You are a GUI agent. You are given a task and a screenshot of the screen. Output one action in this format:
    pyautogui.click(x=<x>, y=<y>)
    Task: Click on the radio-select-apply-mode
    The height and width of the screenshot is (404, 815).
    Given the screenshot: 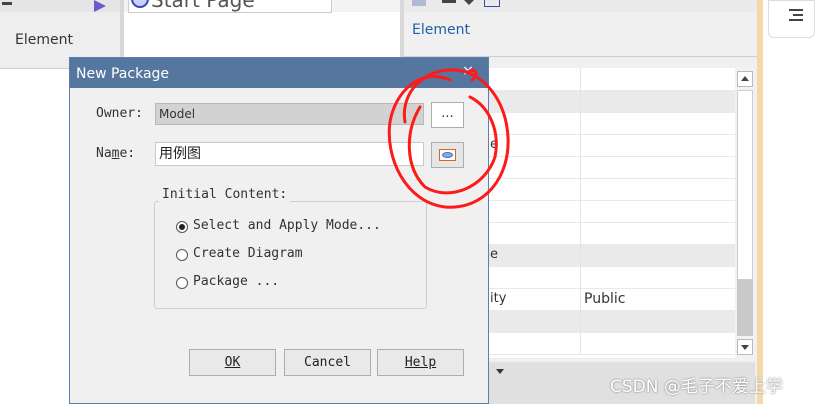 What is the action you would take?
    pyautogui.click(x=182, y=227)
    